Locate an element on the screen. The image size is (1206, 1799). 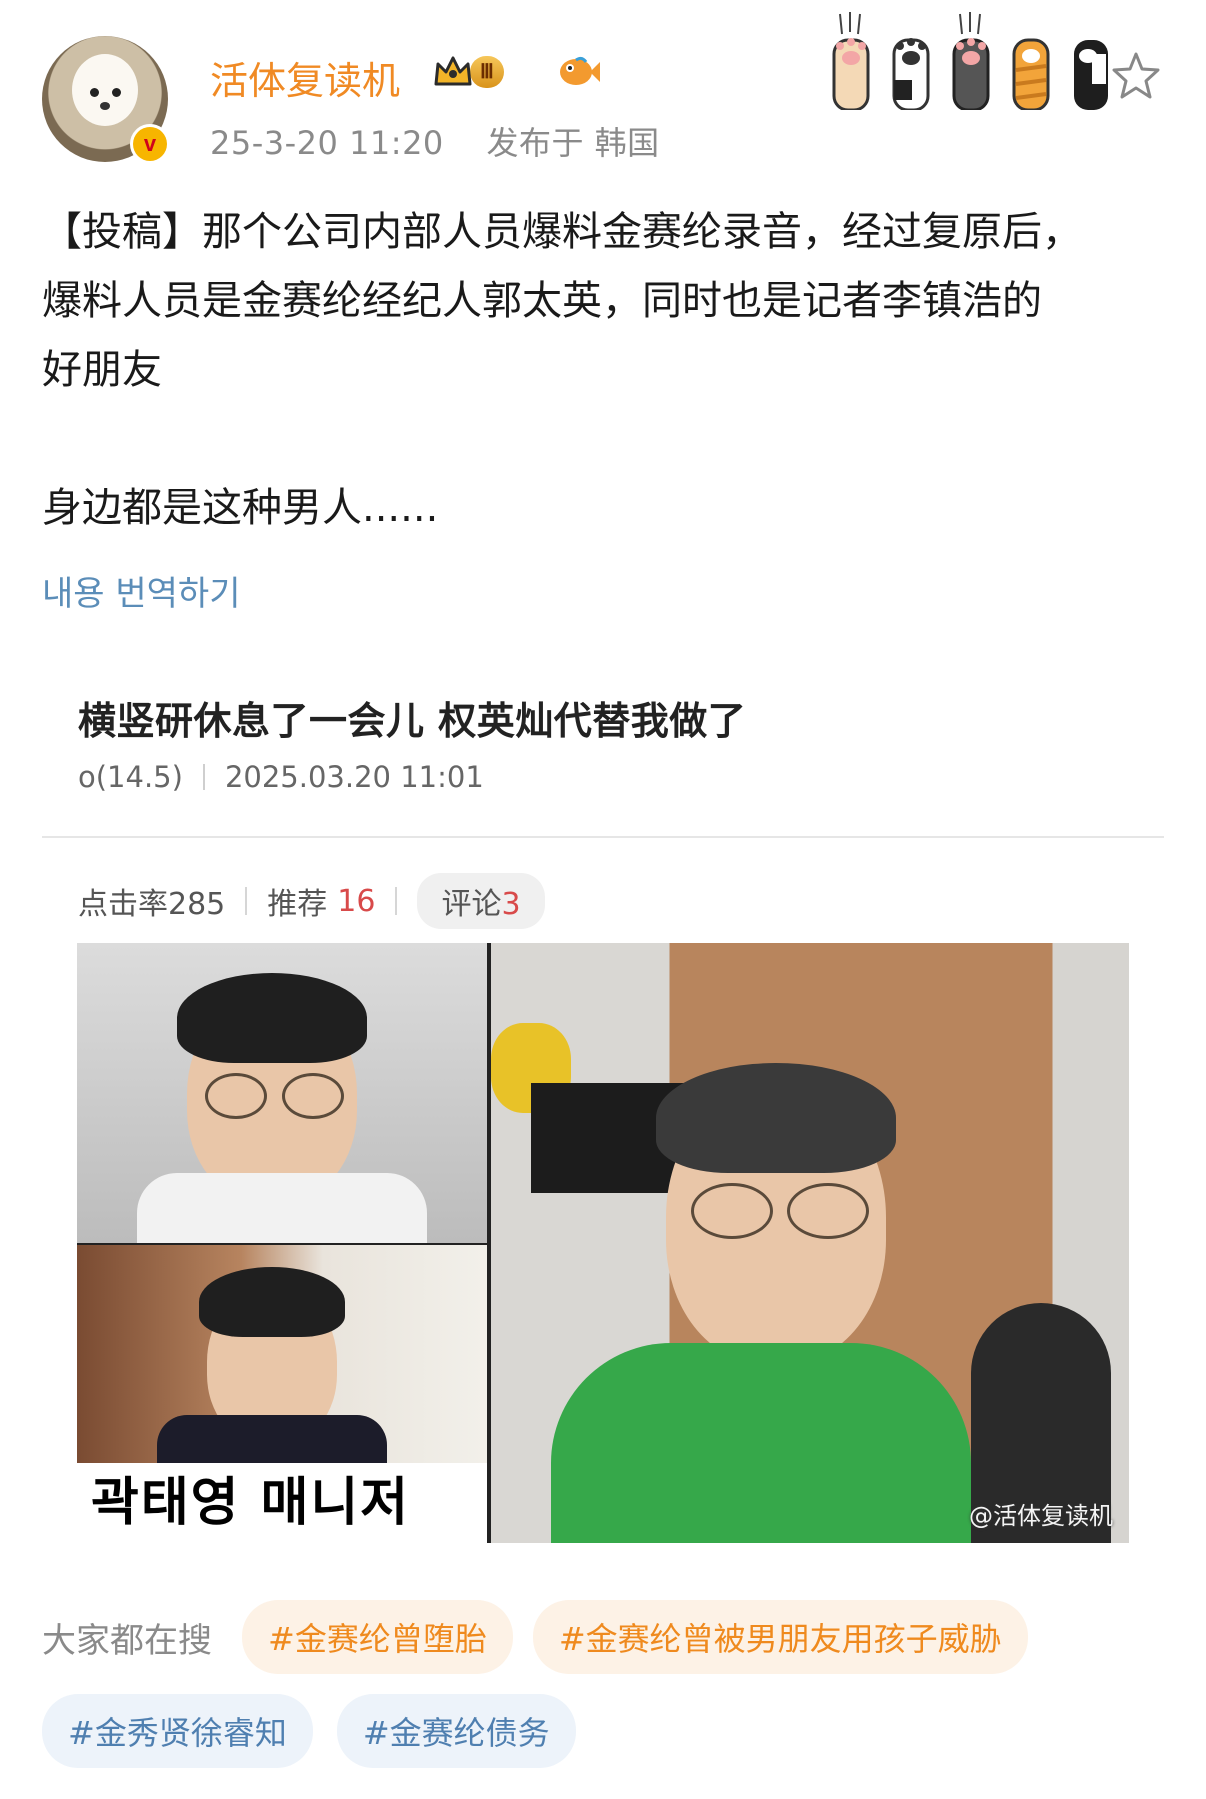
hashtag-pill: #金赛纶曾被男朋友用孩子威胁 is located at coordinates (780, 1637).